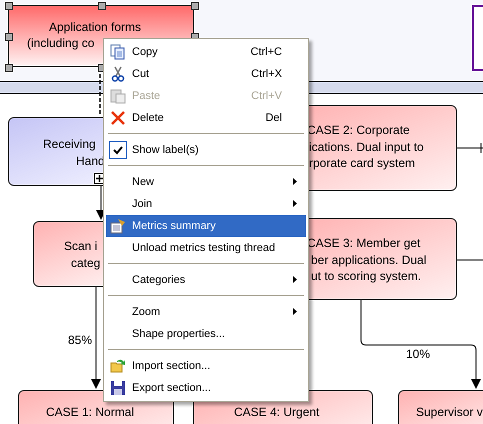  I want to click on node-label: Supervisor v, so click(449, 412).